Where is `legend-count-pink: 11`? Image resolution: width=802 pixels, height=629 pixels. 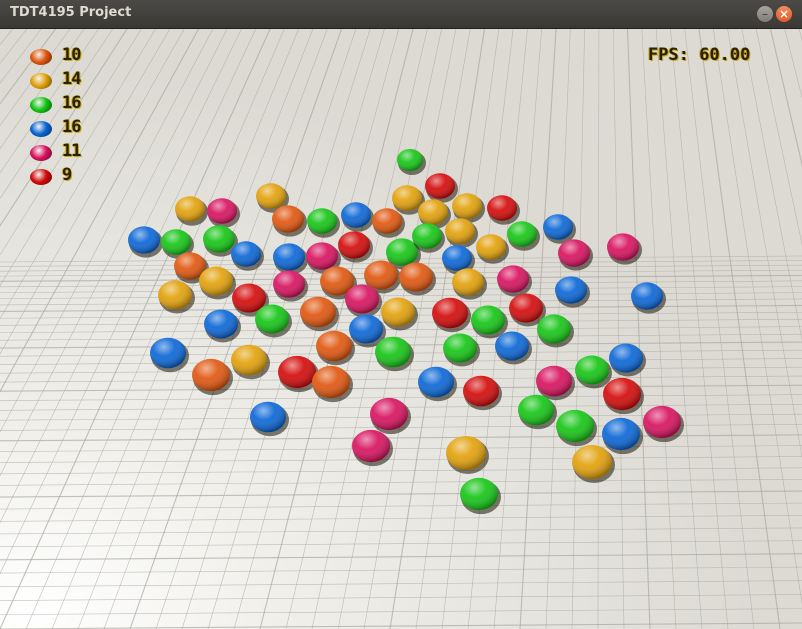 legend-count-pink: 11 is located at coordinates (72, 151).